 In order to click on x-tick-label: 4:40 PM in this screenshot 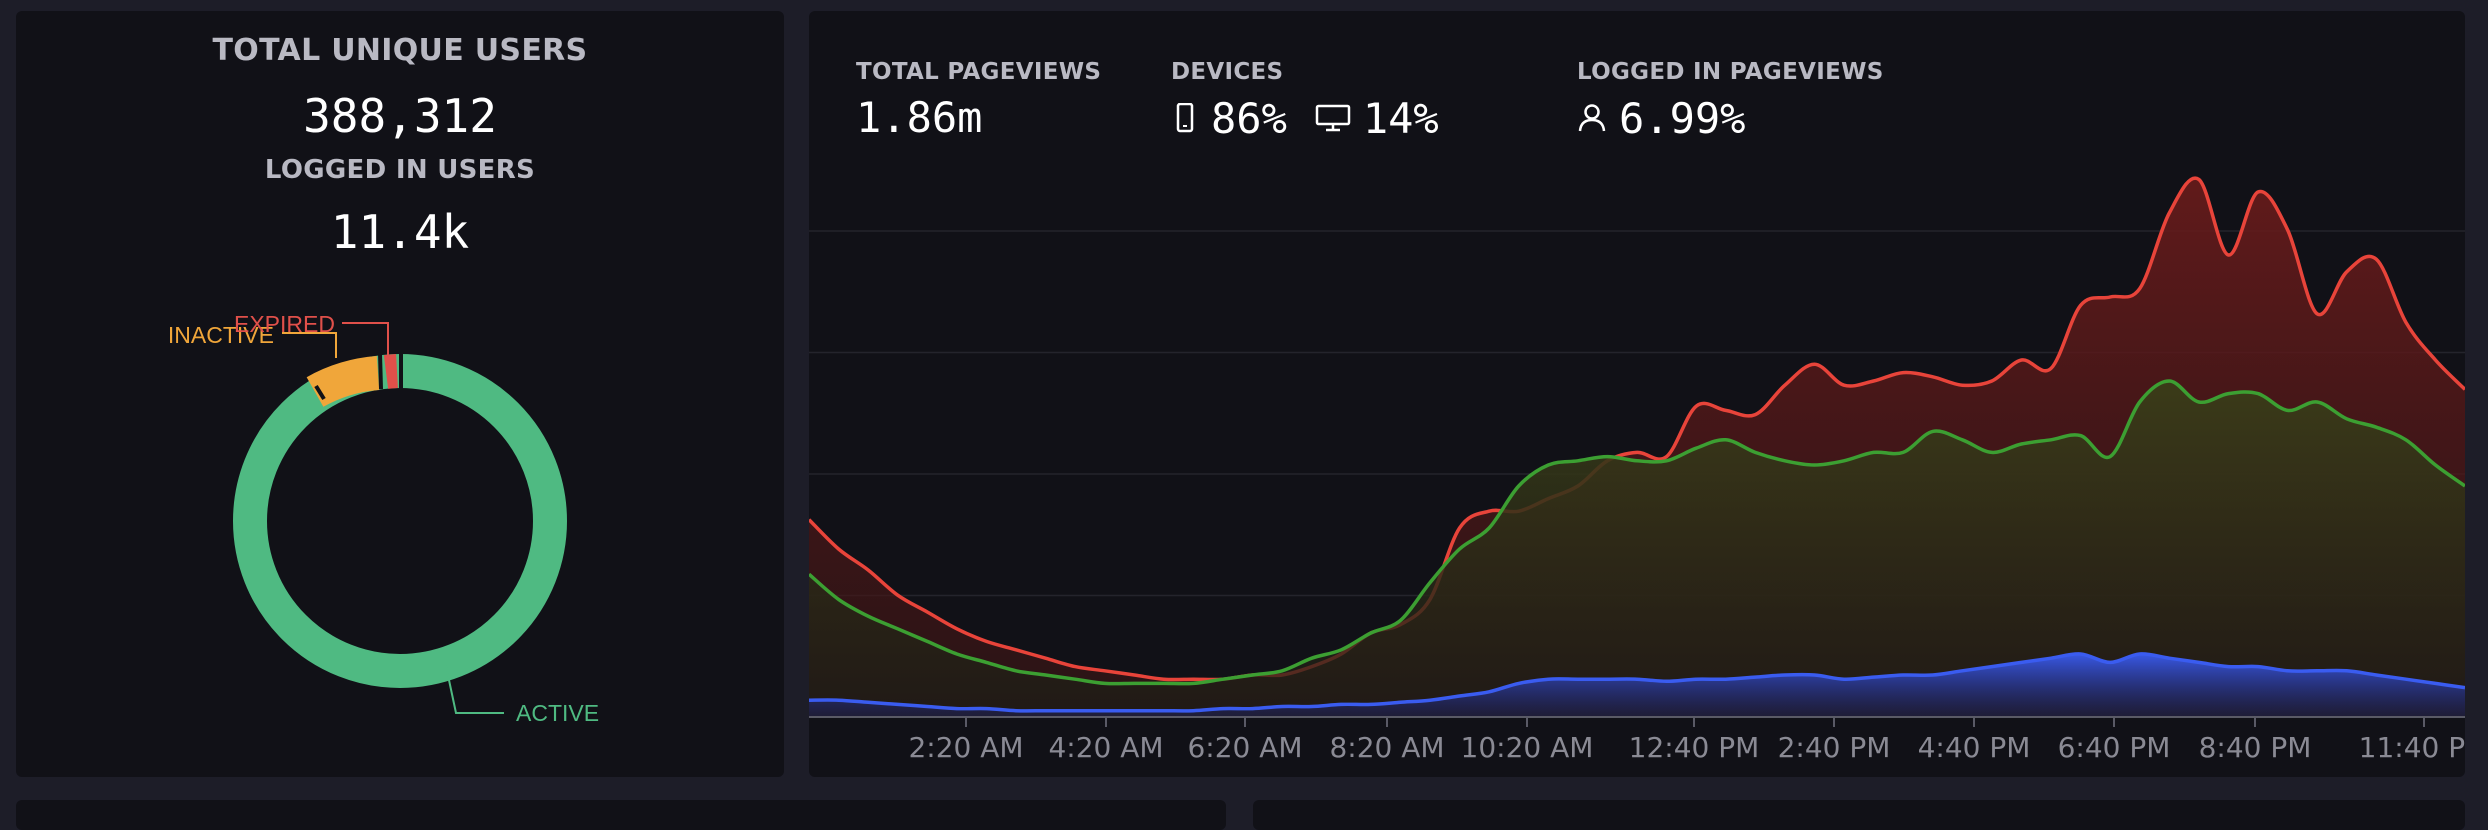, I will do `click(1974, 747)`.